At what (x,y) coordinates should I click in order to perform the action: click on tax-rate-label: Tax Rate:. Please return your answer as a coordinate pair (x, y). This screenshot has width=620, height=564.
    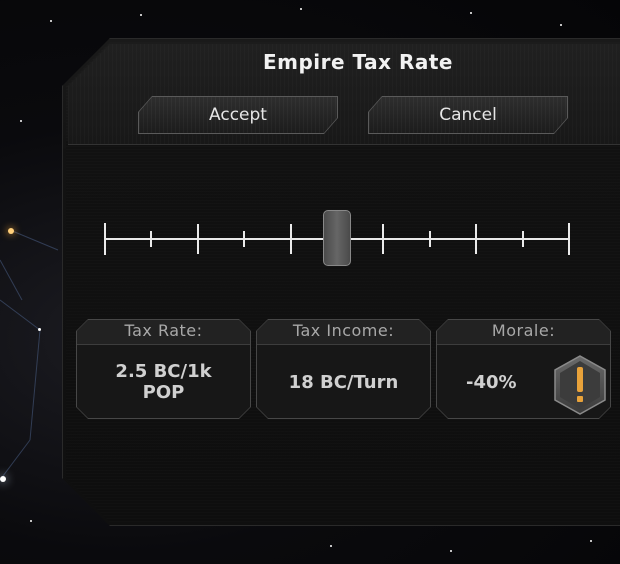
    Looking at the image, I should click on (163, 330).